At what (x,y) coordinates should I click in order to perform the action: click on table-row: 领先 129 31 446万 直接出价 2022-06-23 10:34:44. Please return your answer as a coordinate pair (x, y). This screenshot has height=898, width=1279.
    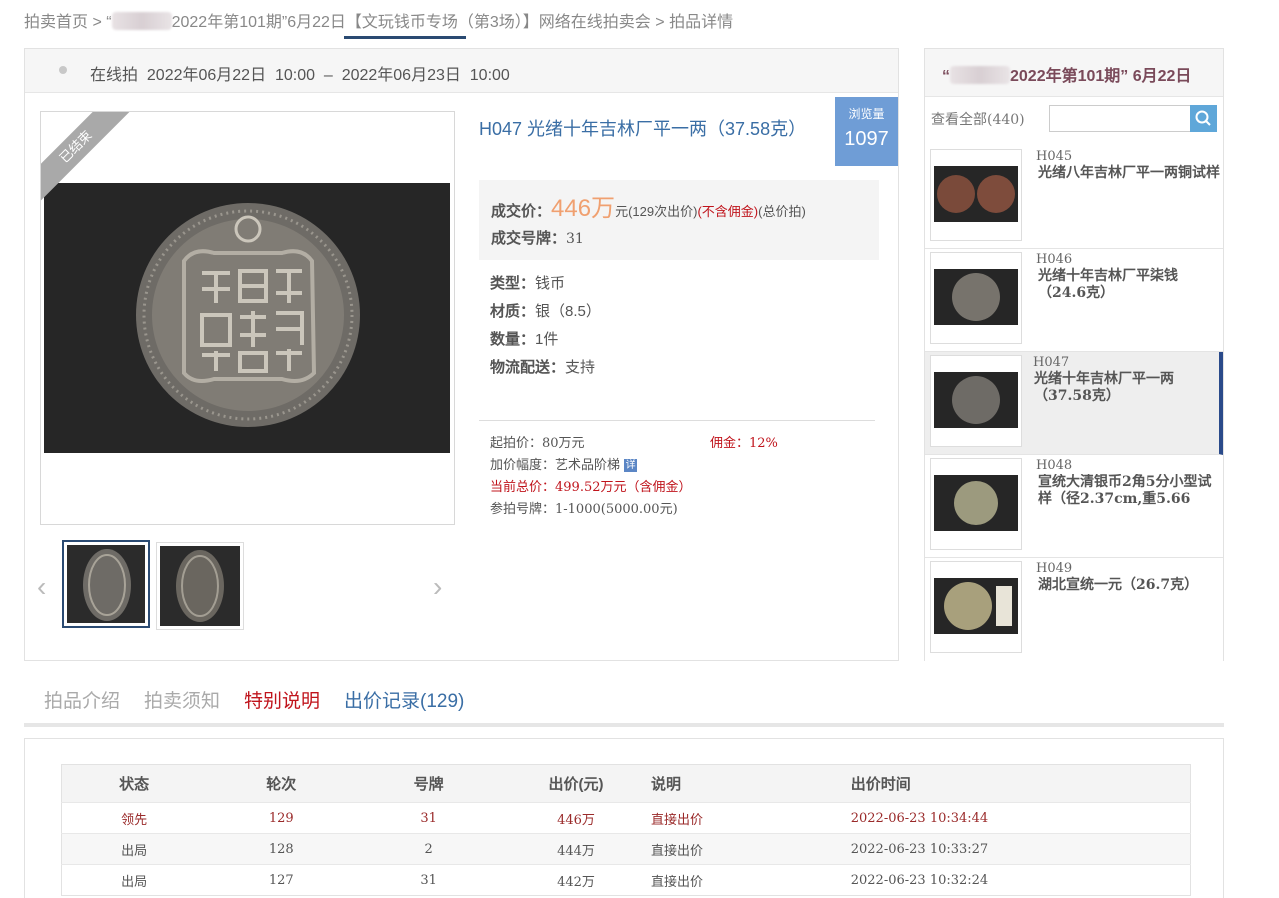
    Looking at the image, I should click on (626, 818).